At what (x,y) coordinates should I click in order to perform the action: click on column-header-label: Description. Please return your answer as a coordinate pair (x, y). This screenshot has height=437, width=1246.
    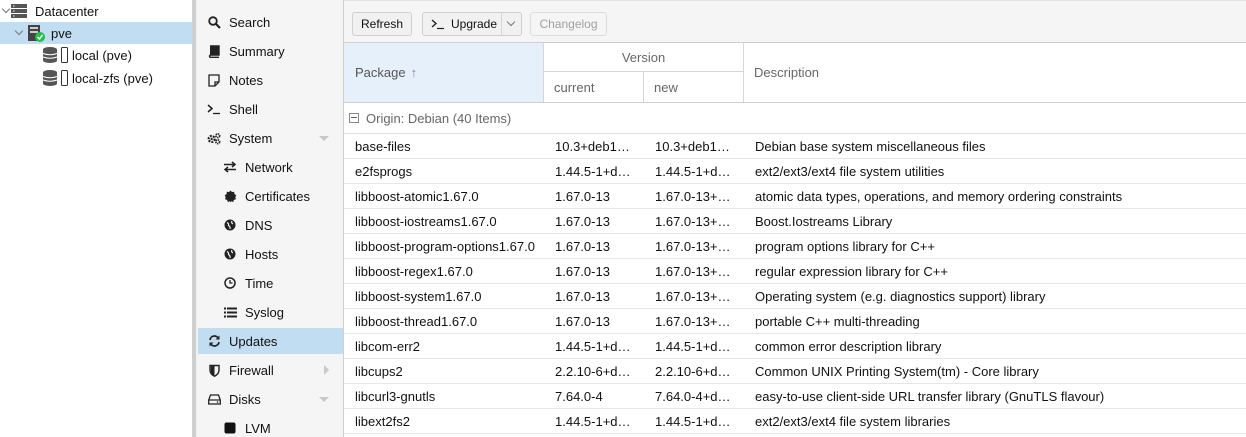
    Looking at the image, I should click on (787, 72).